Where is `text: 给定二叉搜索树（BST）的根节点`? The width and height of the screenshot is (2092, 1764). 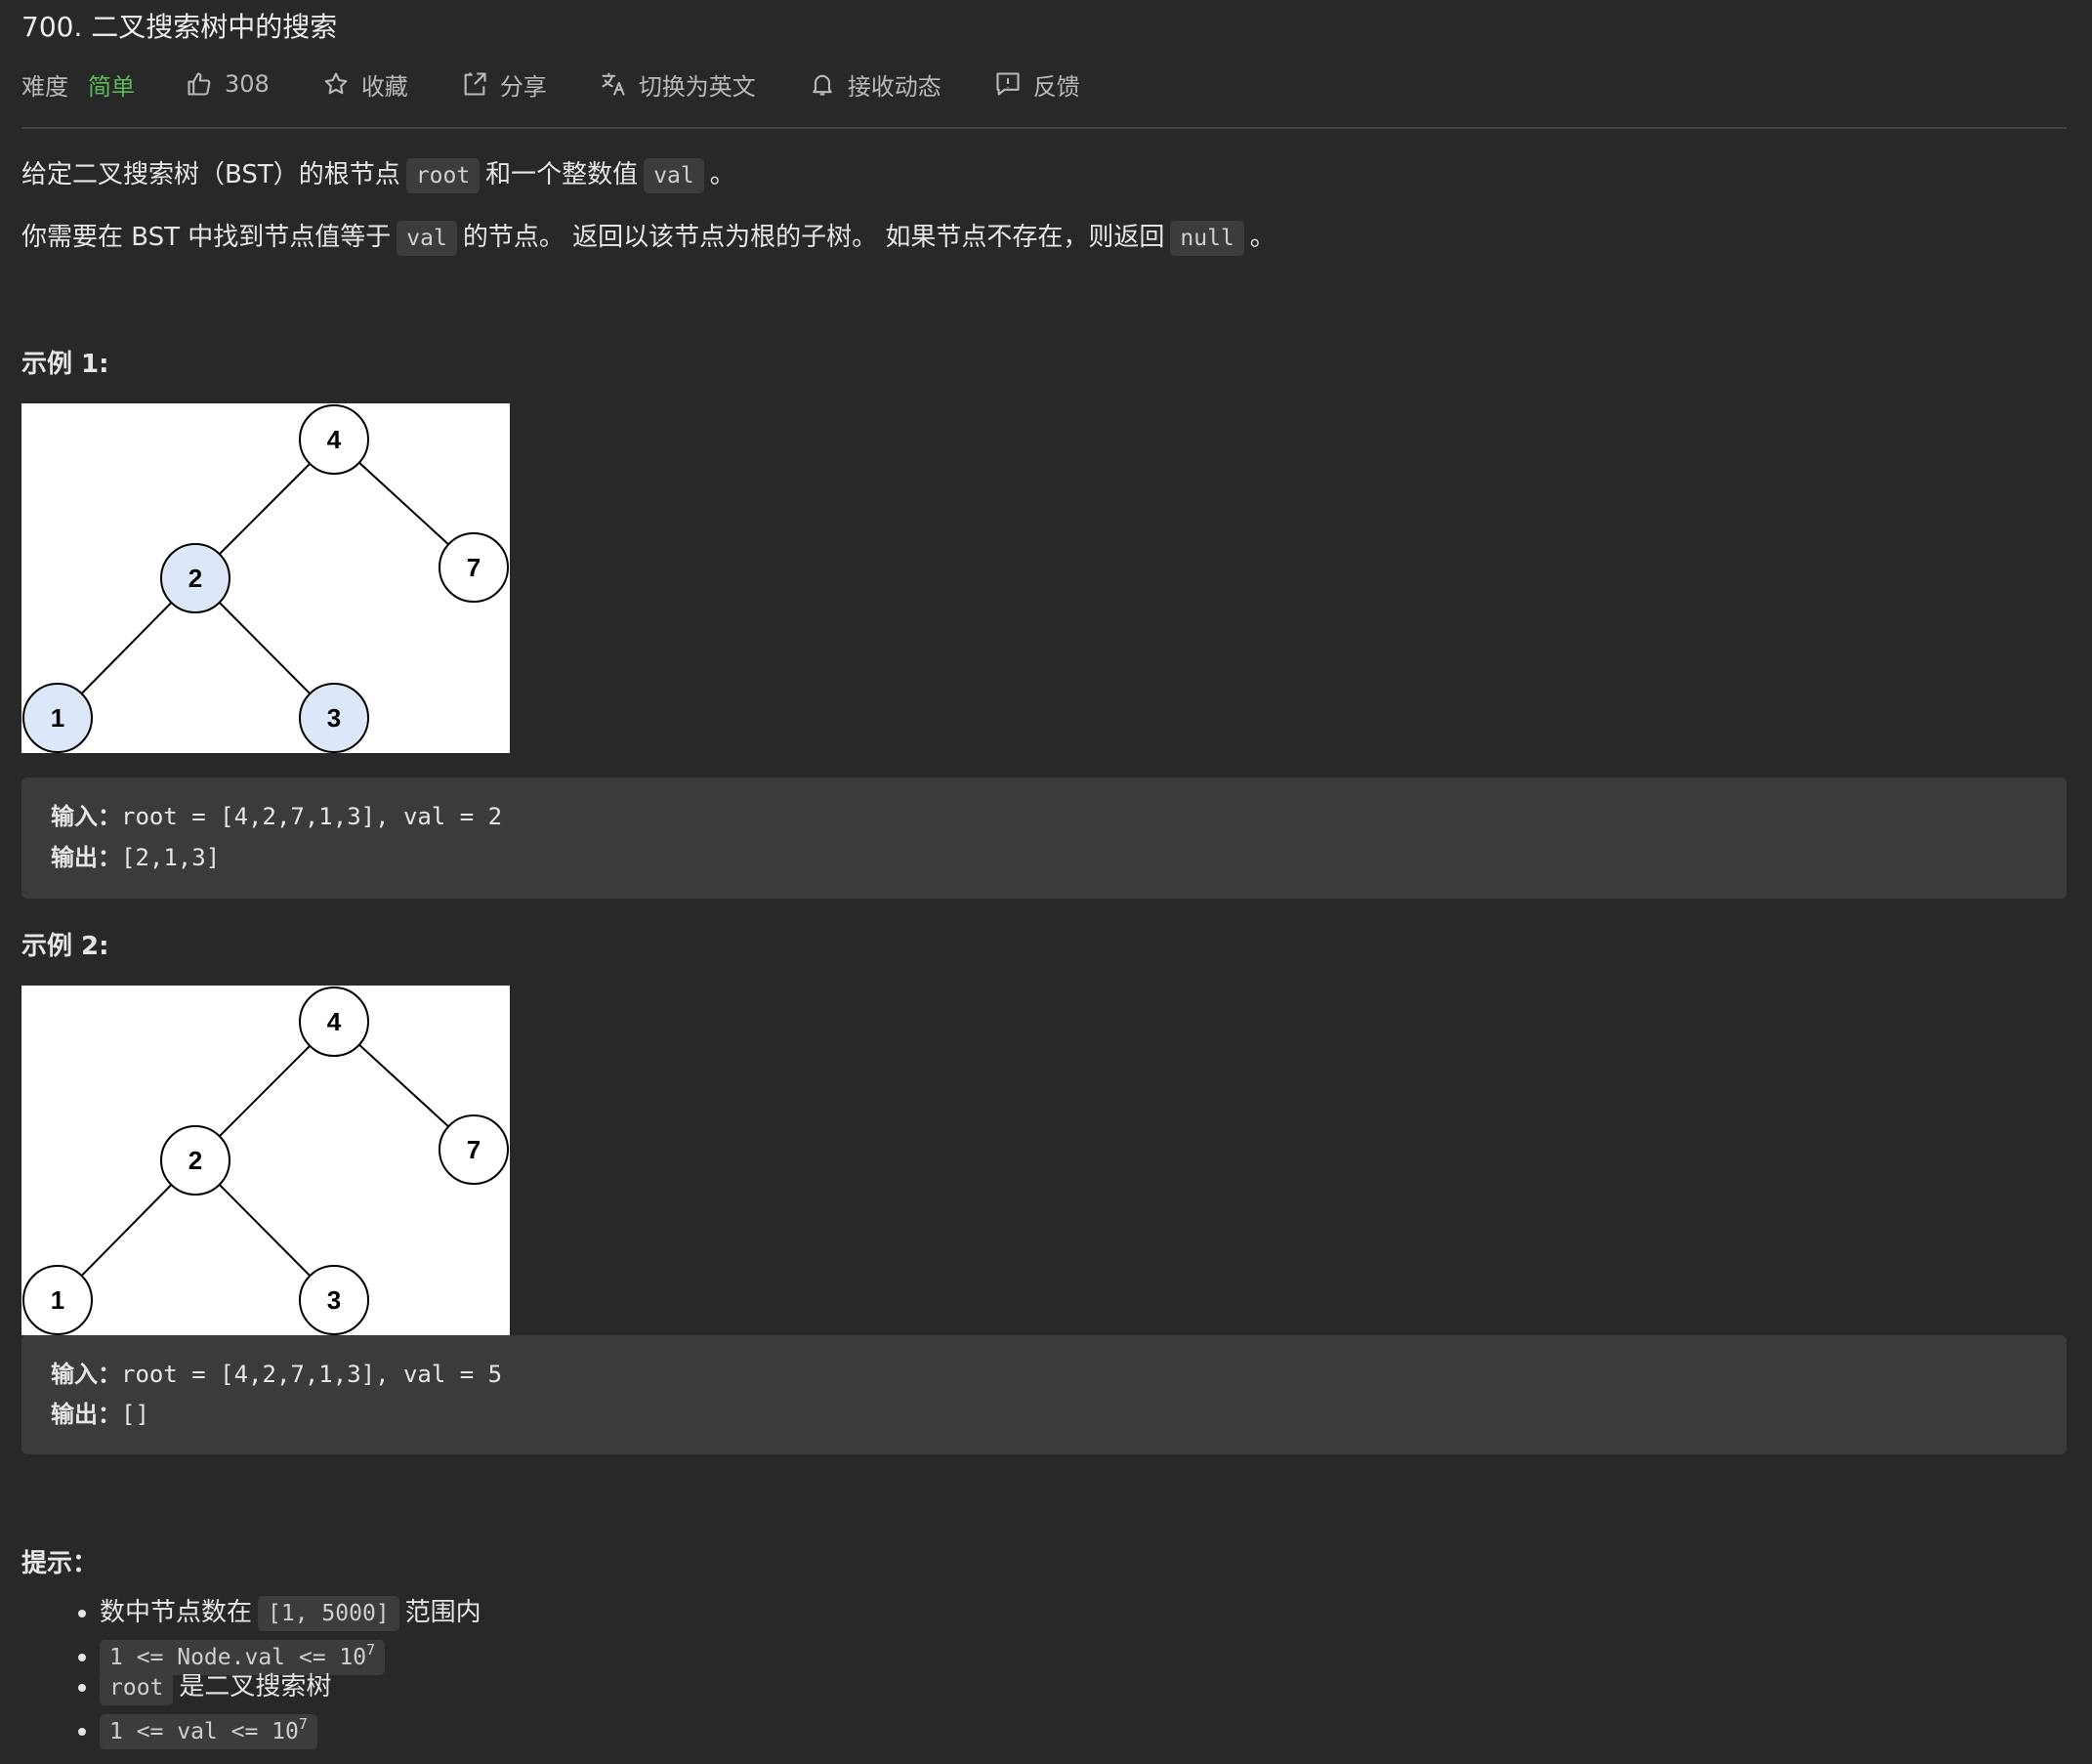
text: 给定二叉搜索树（BST）的根节点 is located at coordinates (210, 174).